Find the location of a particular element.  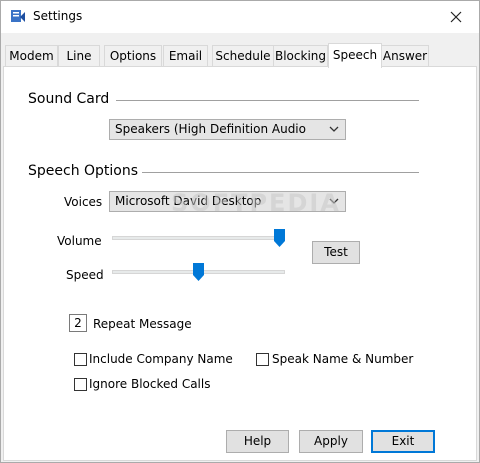

volume-slider-track is located at coordinates (198, 238).